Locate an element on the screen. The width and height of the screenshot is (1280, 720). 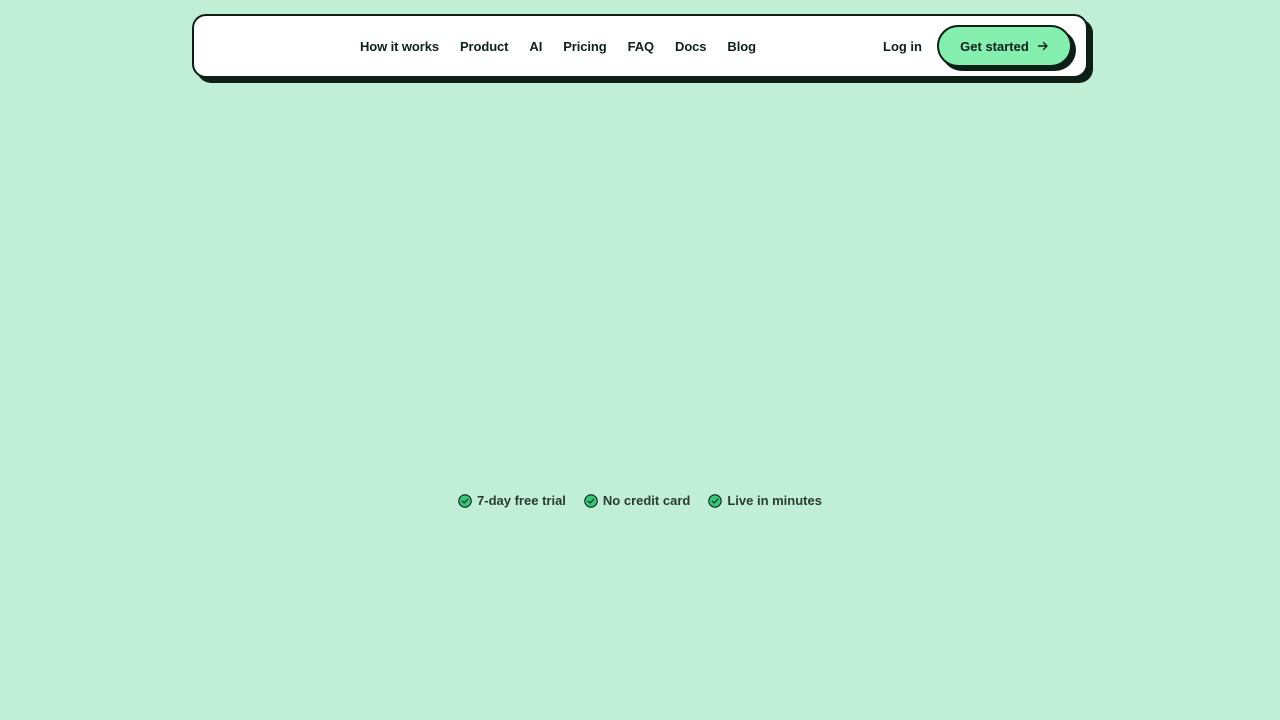
get-started-button: Get started is located at coordinates (1004, 46).